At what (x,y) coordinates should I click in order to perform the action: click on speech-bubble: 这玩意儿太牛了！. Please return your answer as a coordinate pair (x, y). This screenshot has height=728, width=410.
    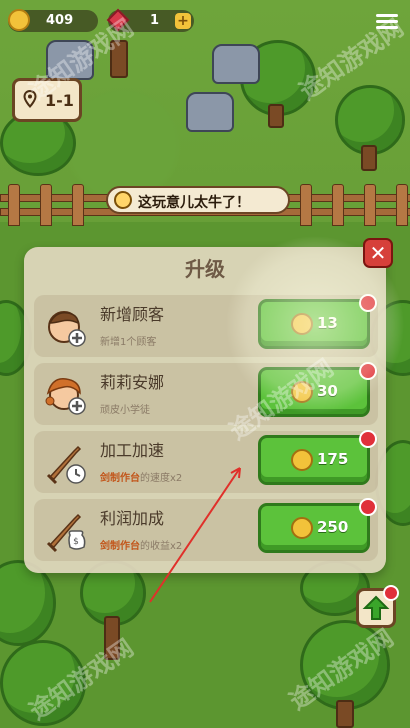
    Looking at the image, I should click on (198, 200).